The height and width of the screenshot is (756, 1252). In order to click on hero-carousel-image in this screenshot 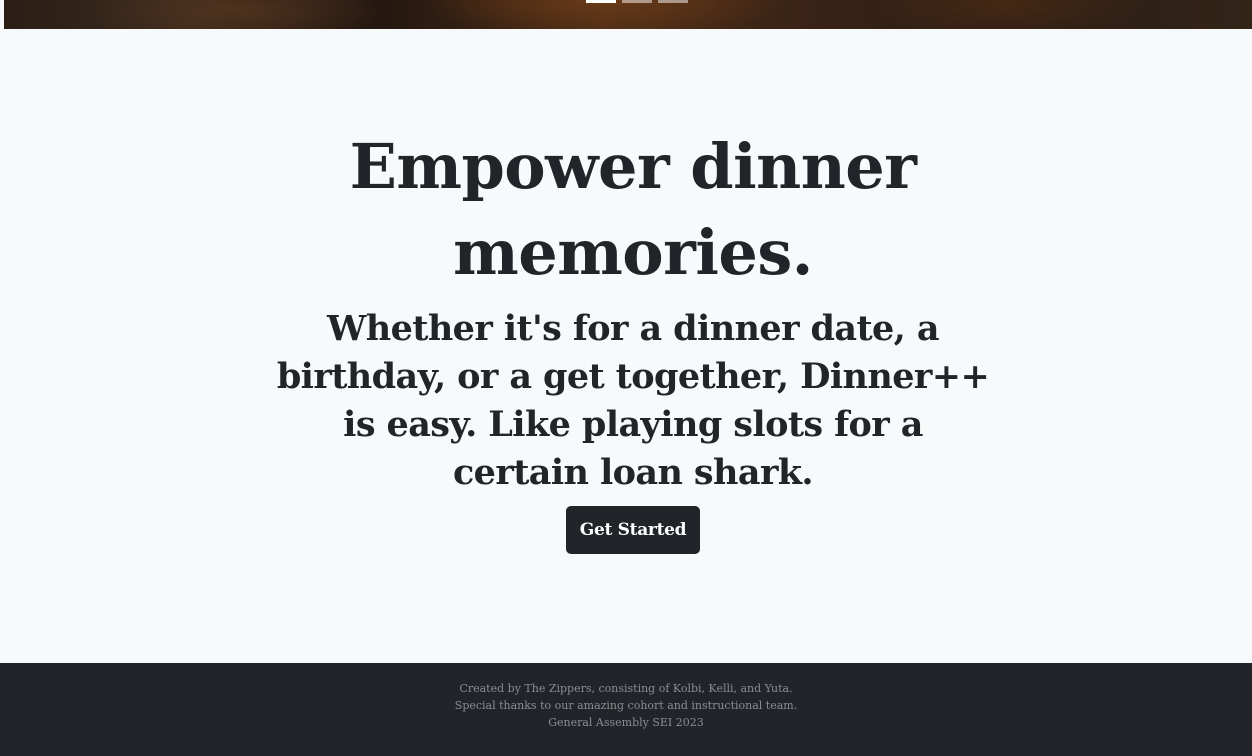, I will do `click(628, 14)`.